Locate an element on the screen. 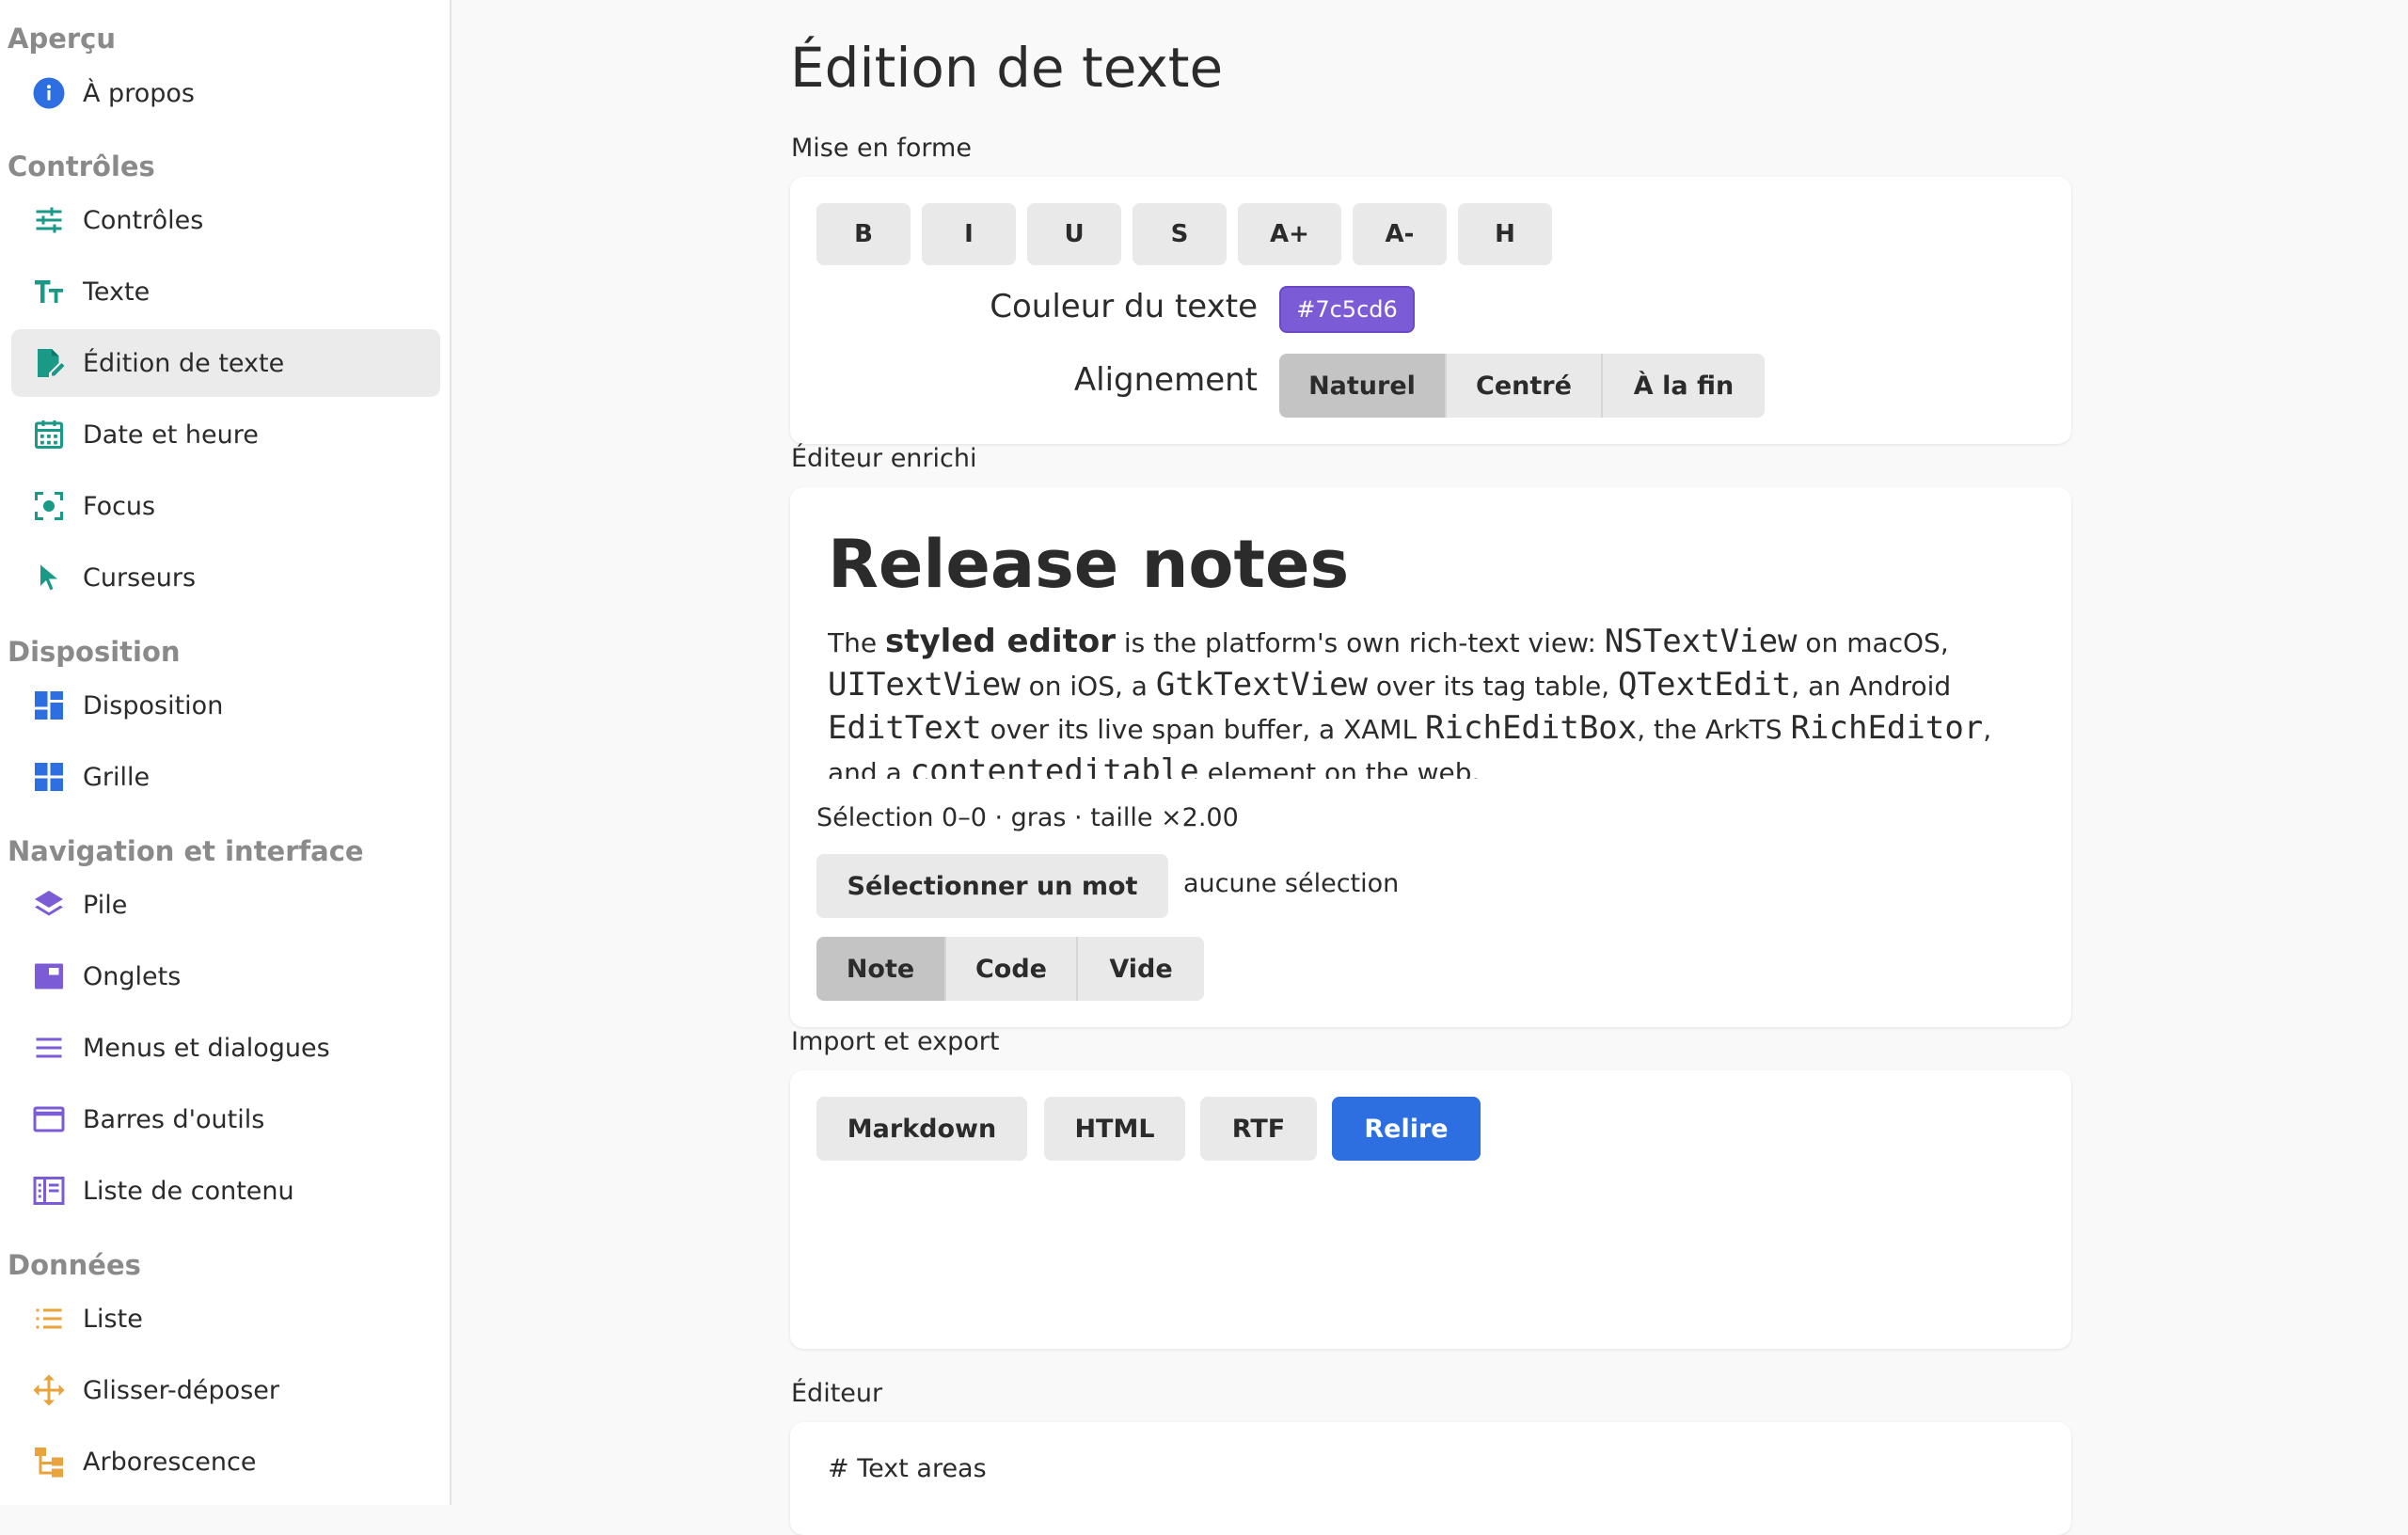 This screenshot has height=1535, width=2408. export-markdown-button: Markdown is located at coordinates (922, 1129).